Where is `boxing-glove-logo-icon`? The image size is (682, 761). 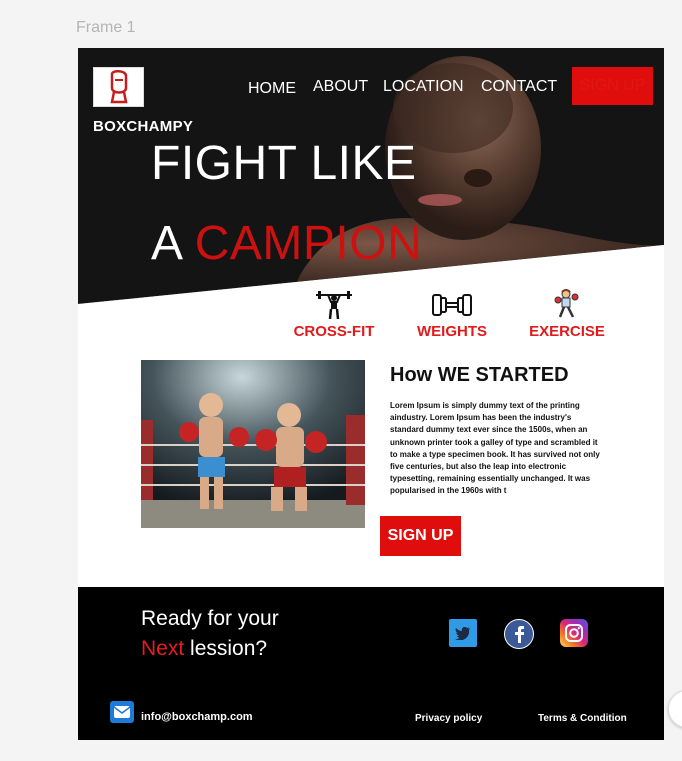
boxing-glove-logo-icon is located at coordinates (119, 87).